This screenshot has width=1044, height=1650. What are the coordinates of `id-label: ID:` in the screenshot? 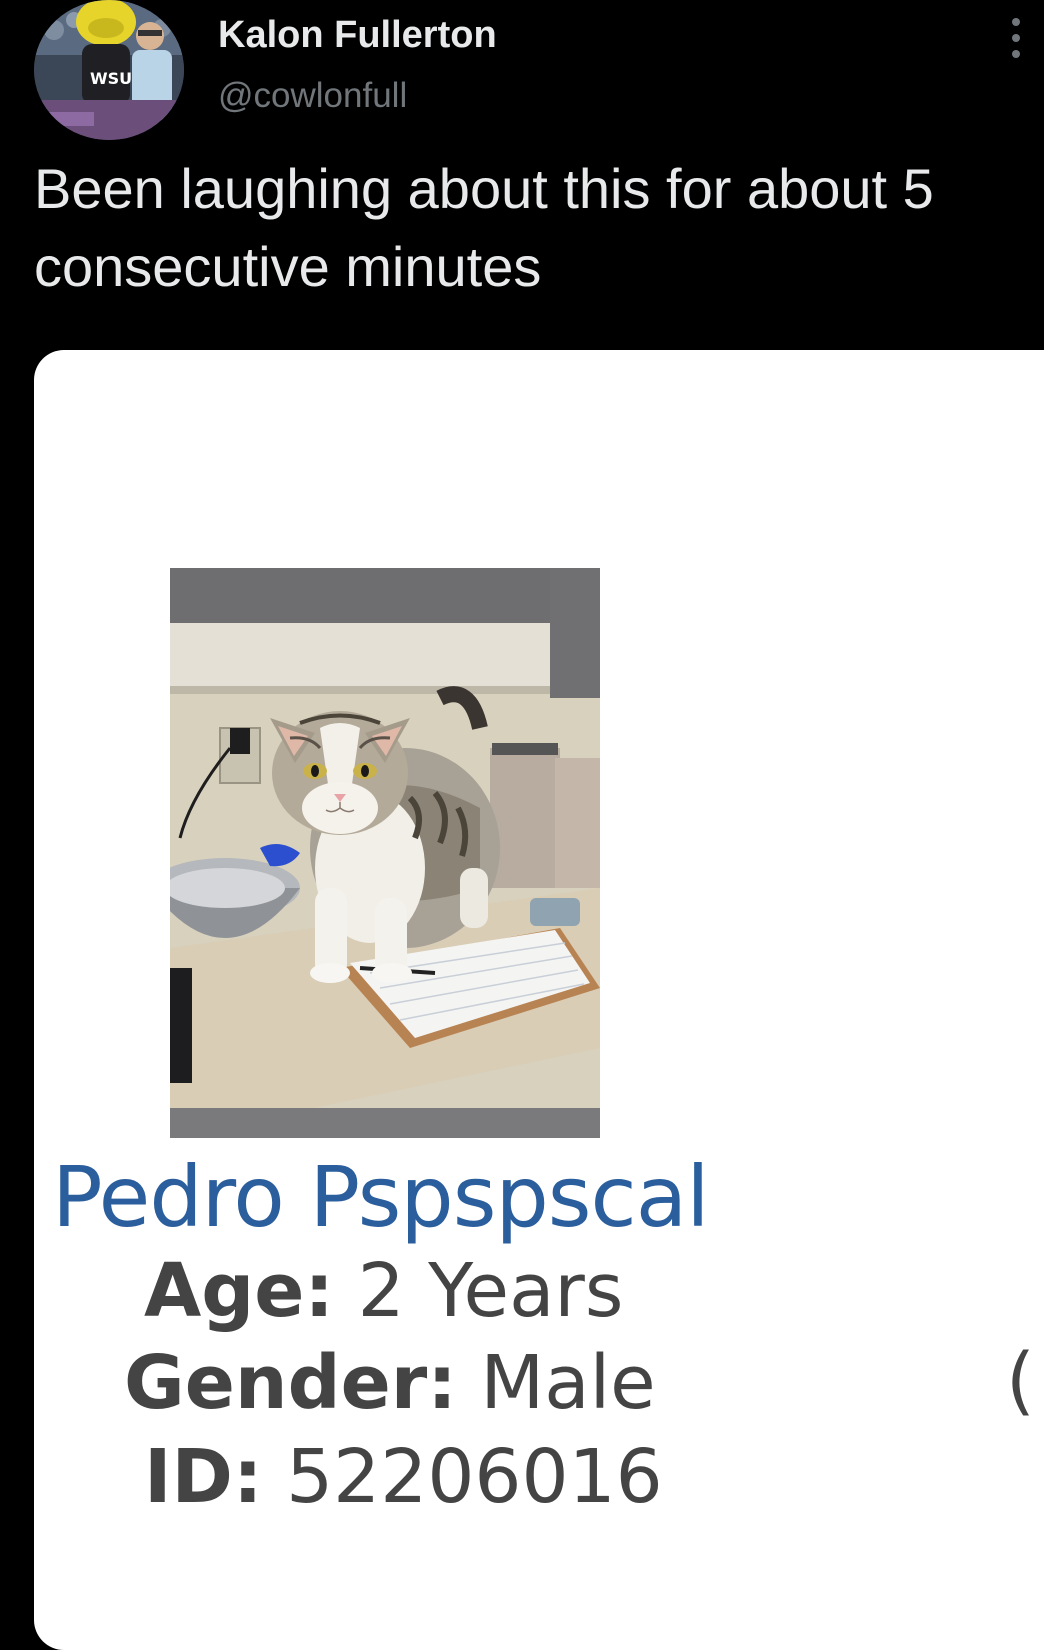 It's located at (203, 1477).